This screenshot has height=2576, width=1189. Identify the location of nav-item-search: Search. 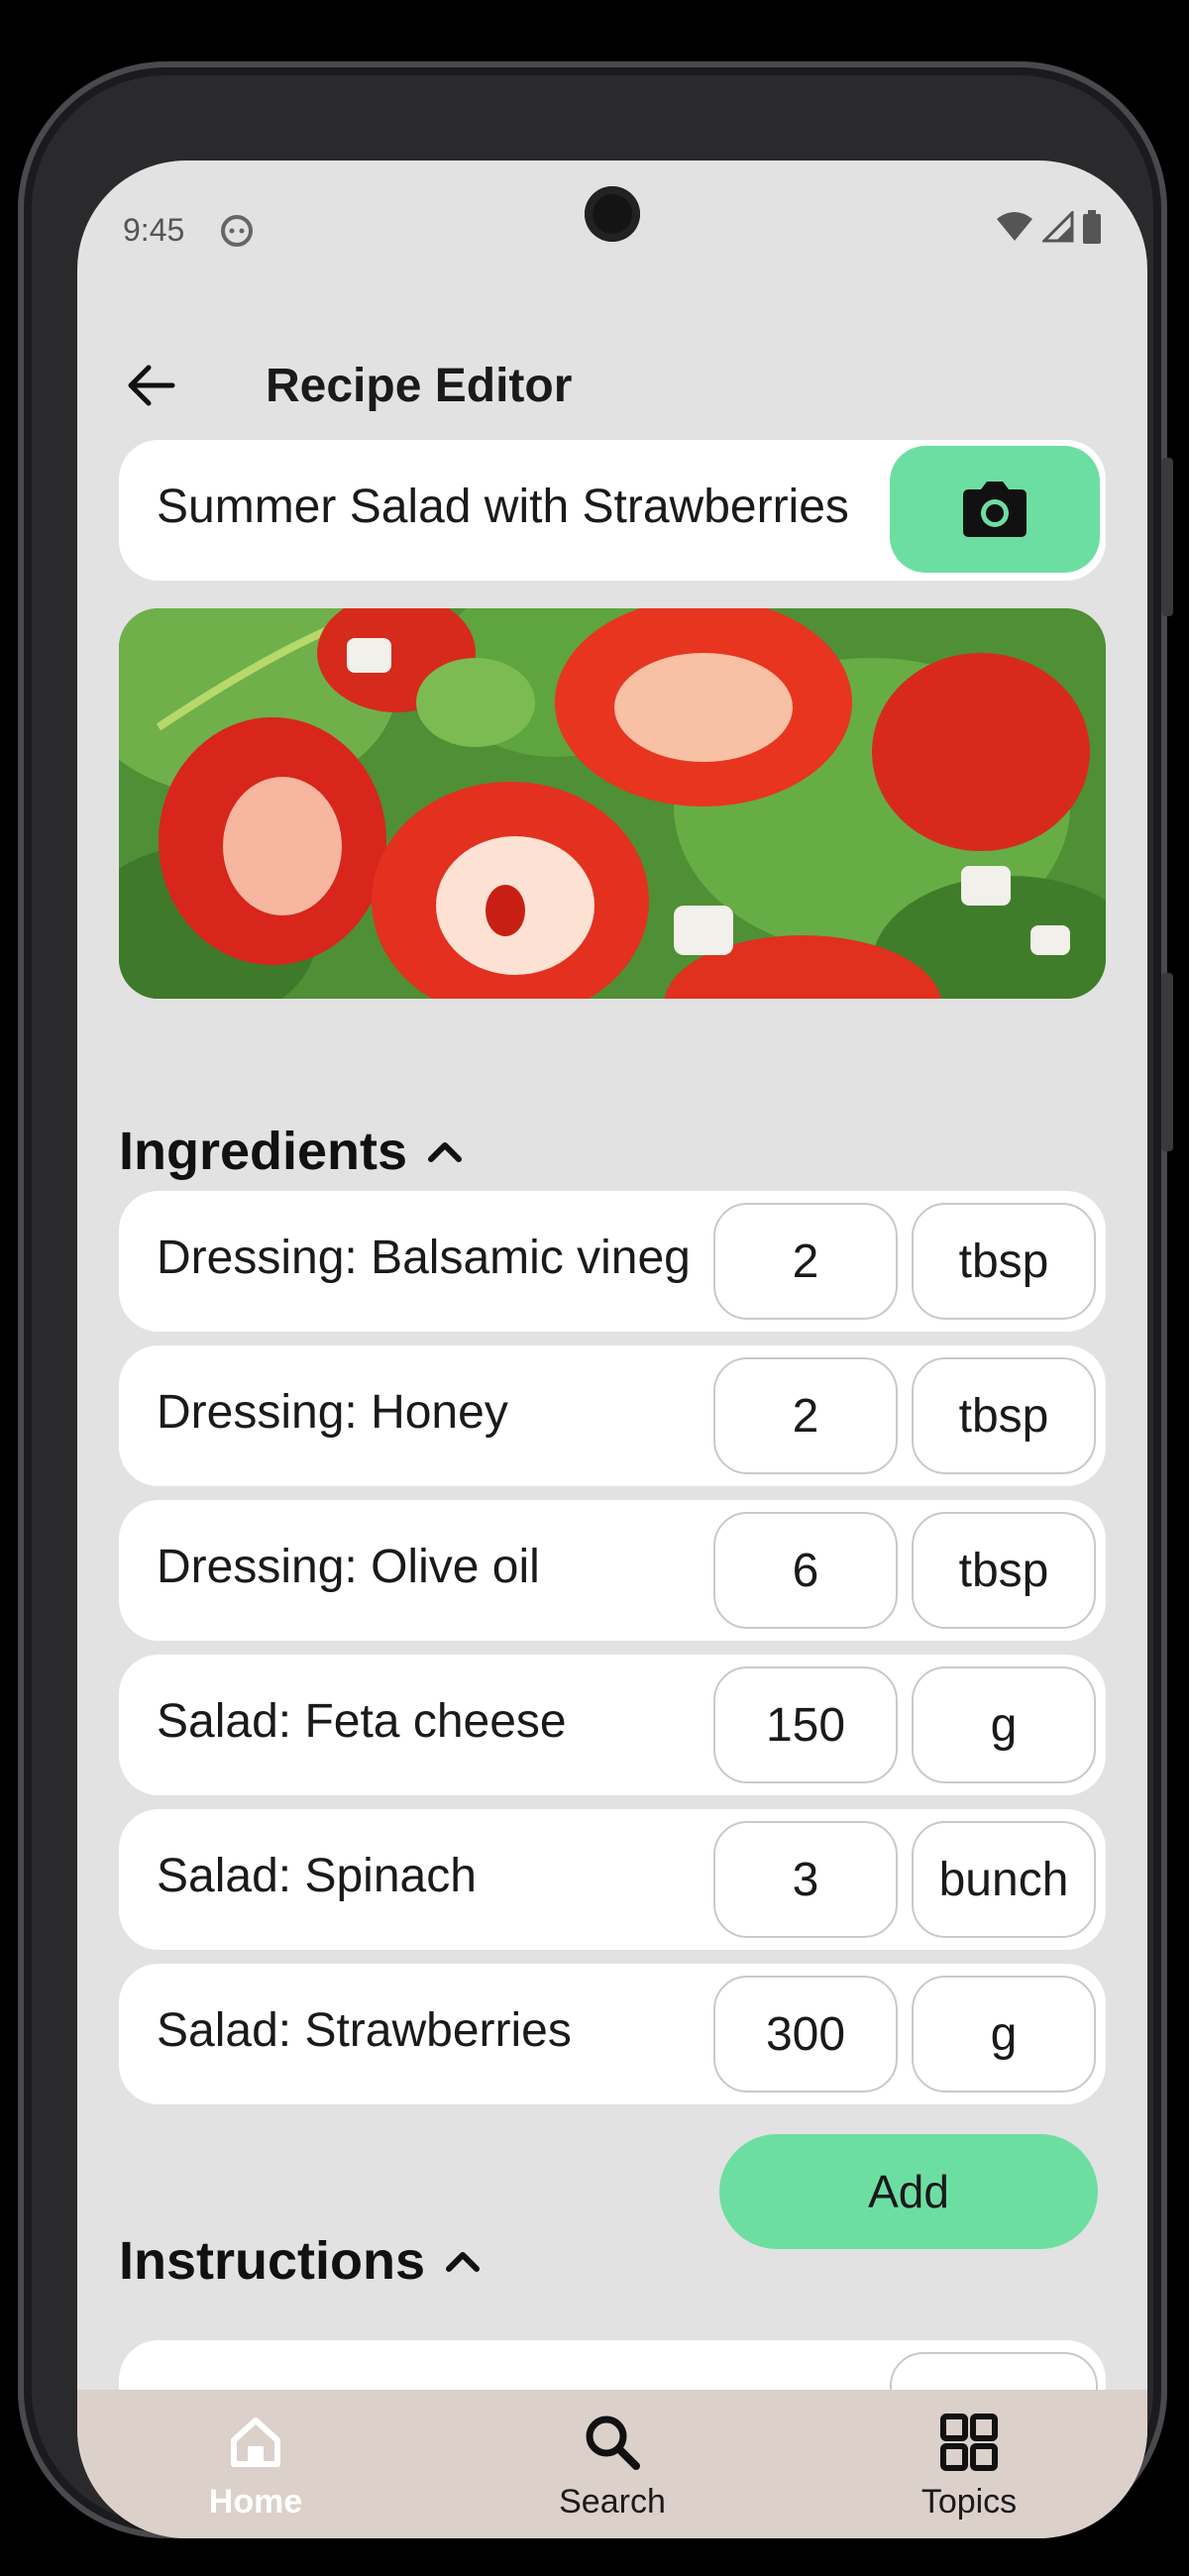
(612, 2464).